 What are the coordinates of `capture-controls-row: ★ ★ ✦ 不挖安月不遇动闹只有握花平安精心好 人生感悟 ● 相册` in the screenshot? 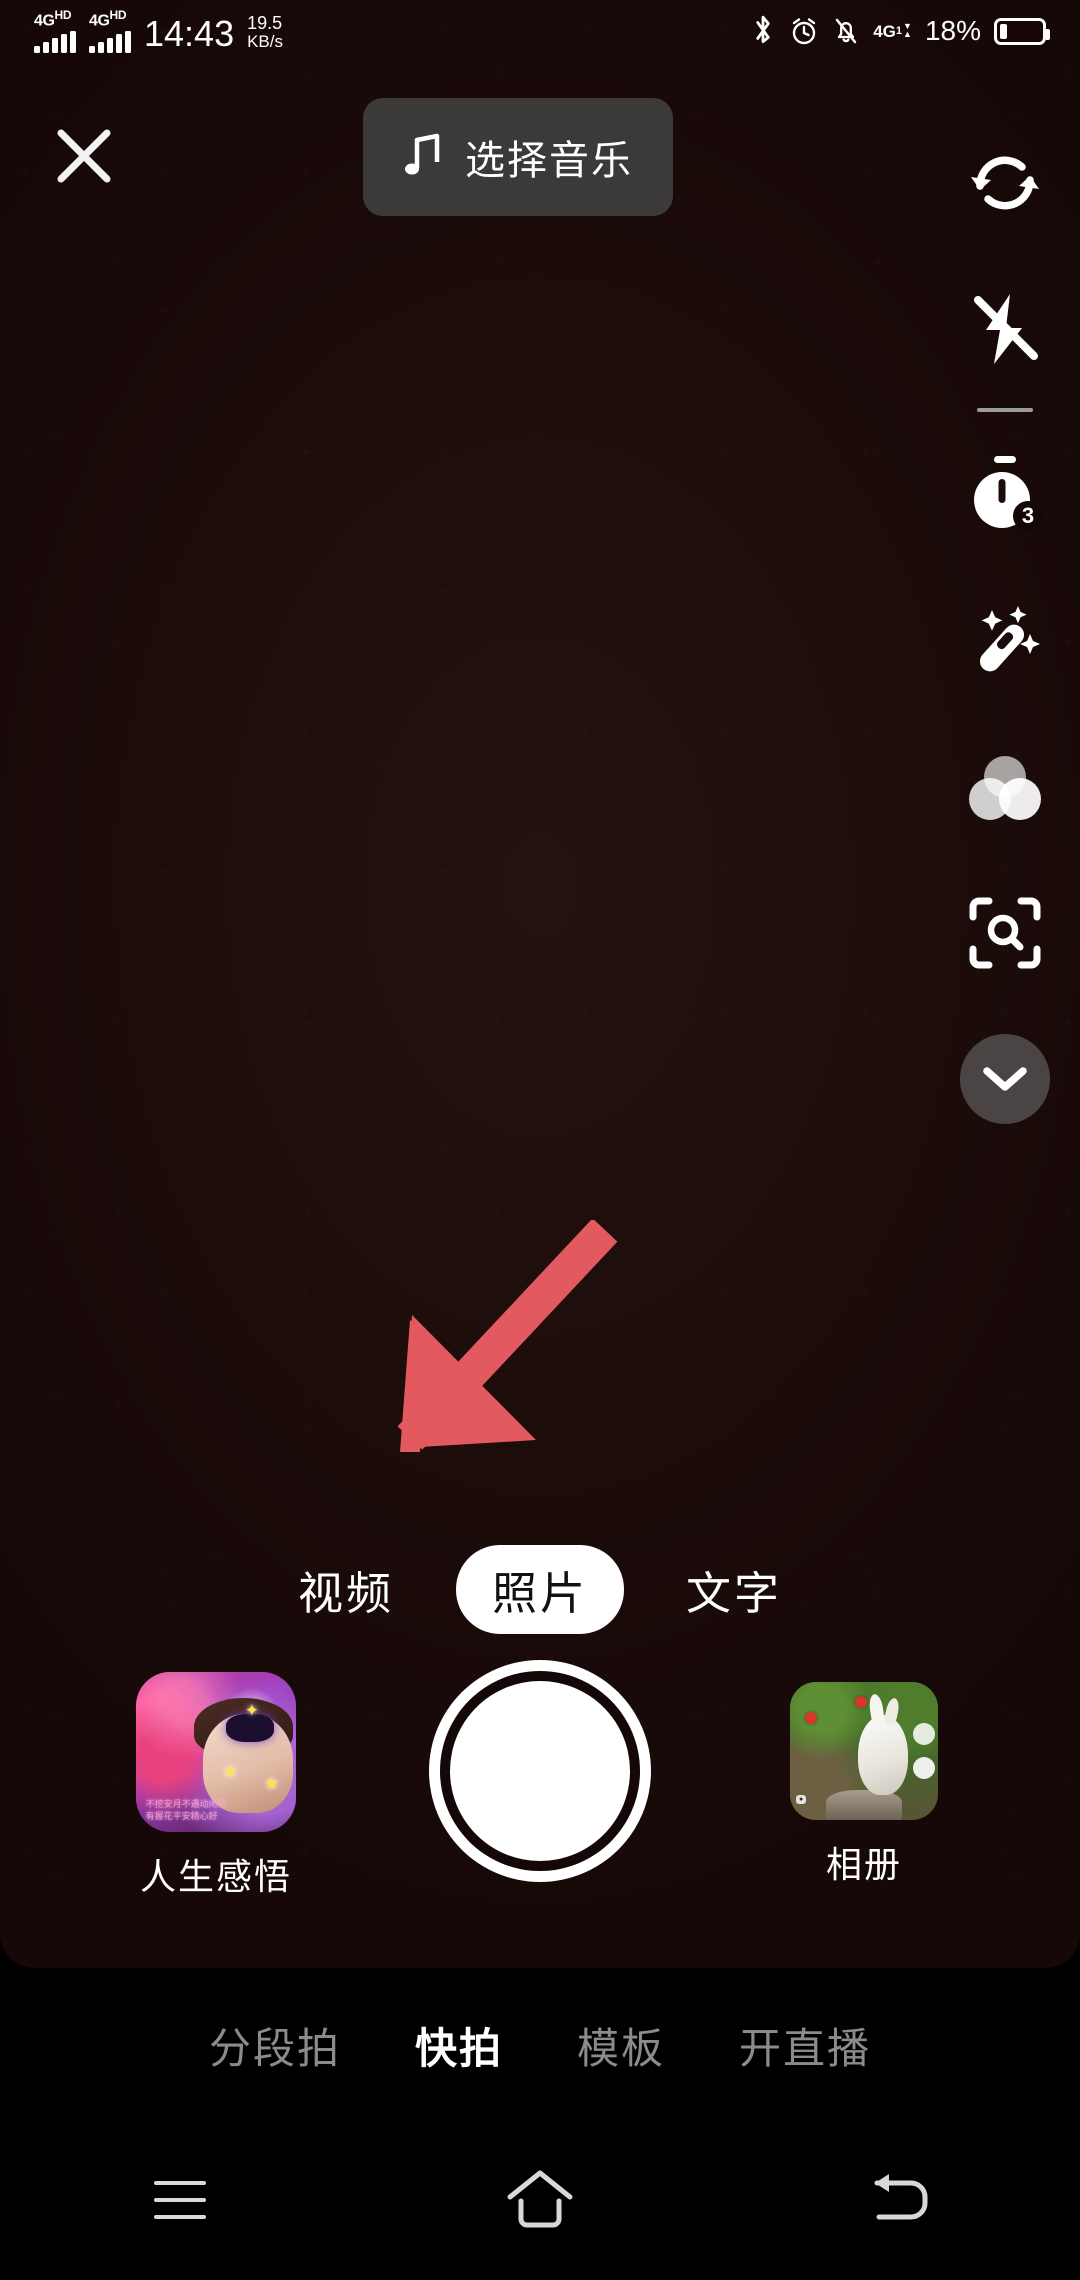 It's located at (540, 1810).